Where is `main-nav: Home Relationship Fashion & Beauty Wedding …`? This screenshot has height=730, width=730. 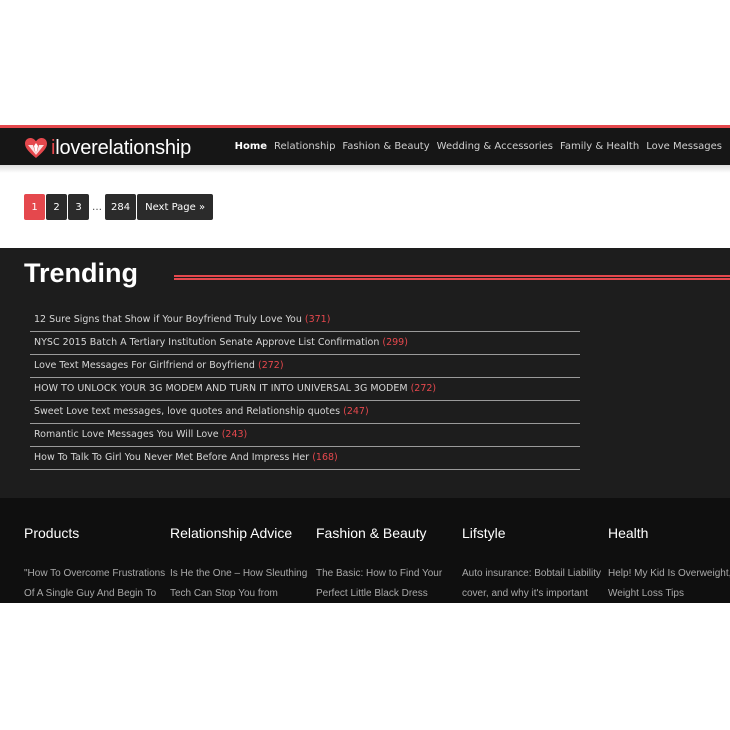
main-nav: Home Relationship Fashion & Beauty Wedding … is located at coordinates (475, 146).